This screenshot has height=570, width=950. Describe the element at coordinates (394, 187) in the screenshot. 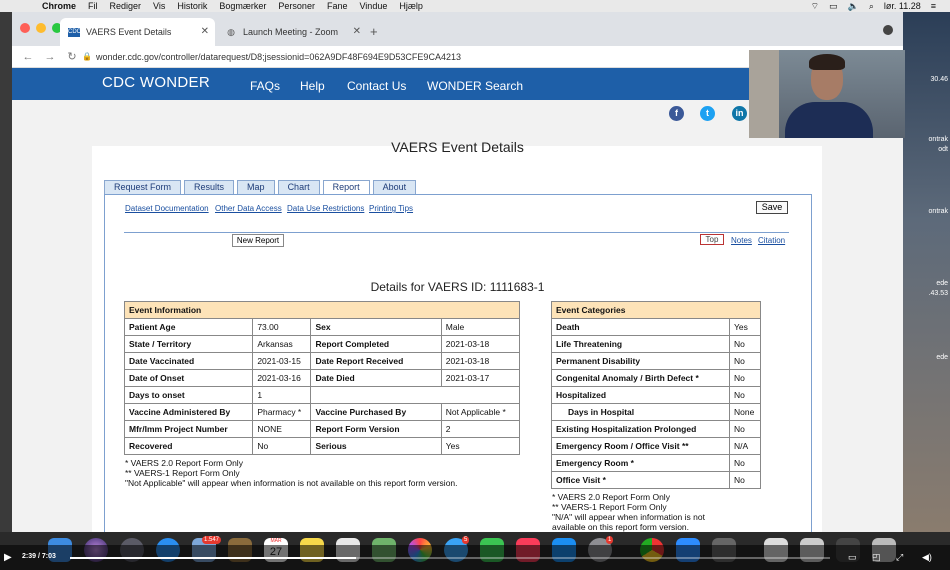

I see `tab-about: About` at that location.